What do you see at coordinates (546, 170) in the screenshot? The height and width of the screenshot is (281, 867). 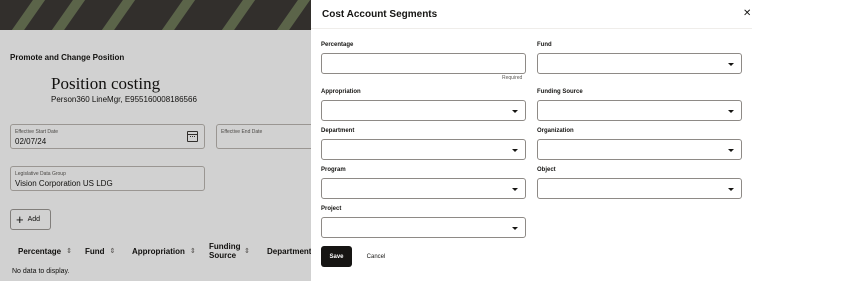 I see `object-label: Object` at bounding box center [546, 170].